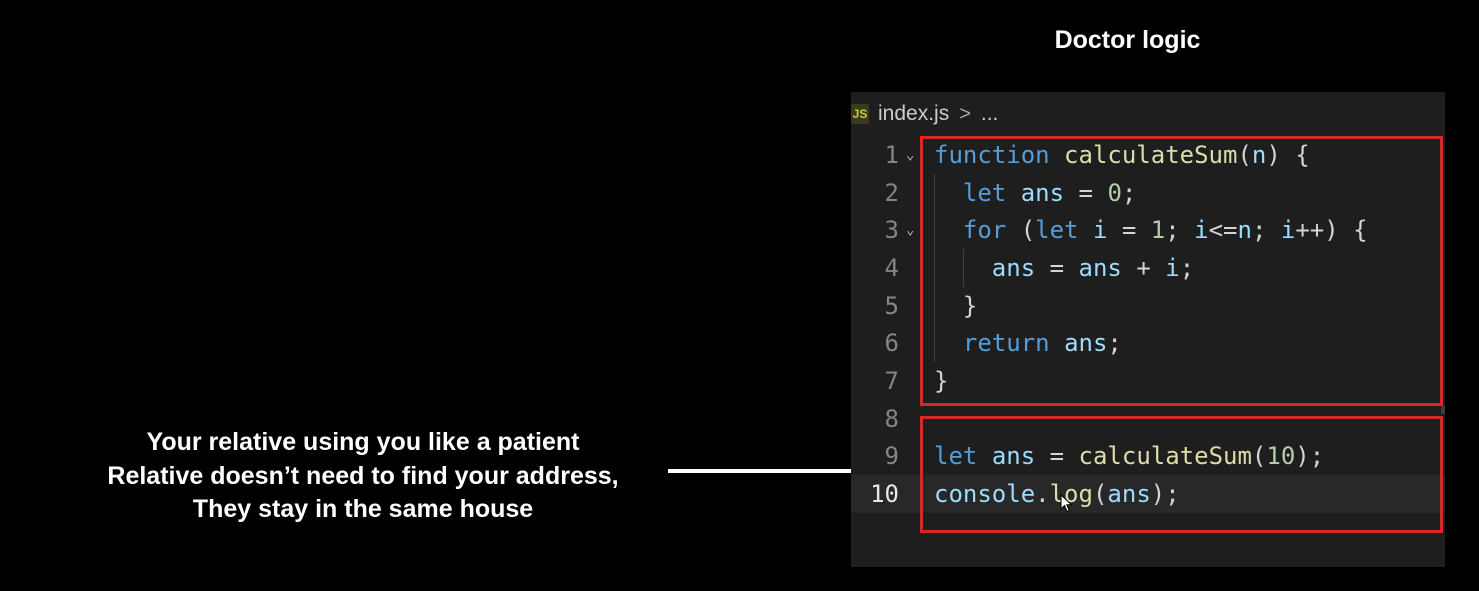  Describe the element at coordinates (1127, 40) in the screenshot. I see `slide-title: Doctor logic` at that location.